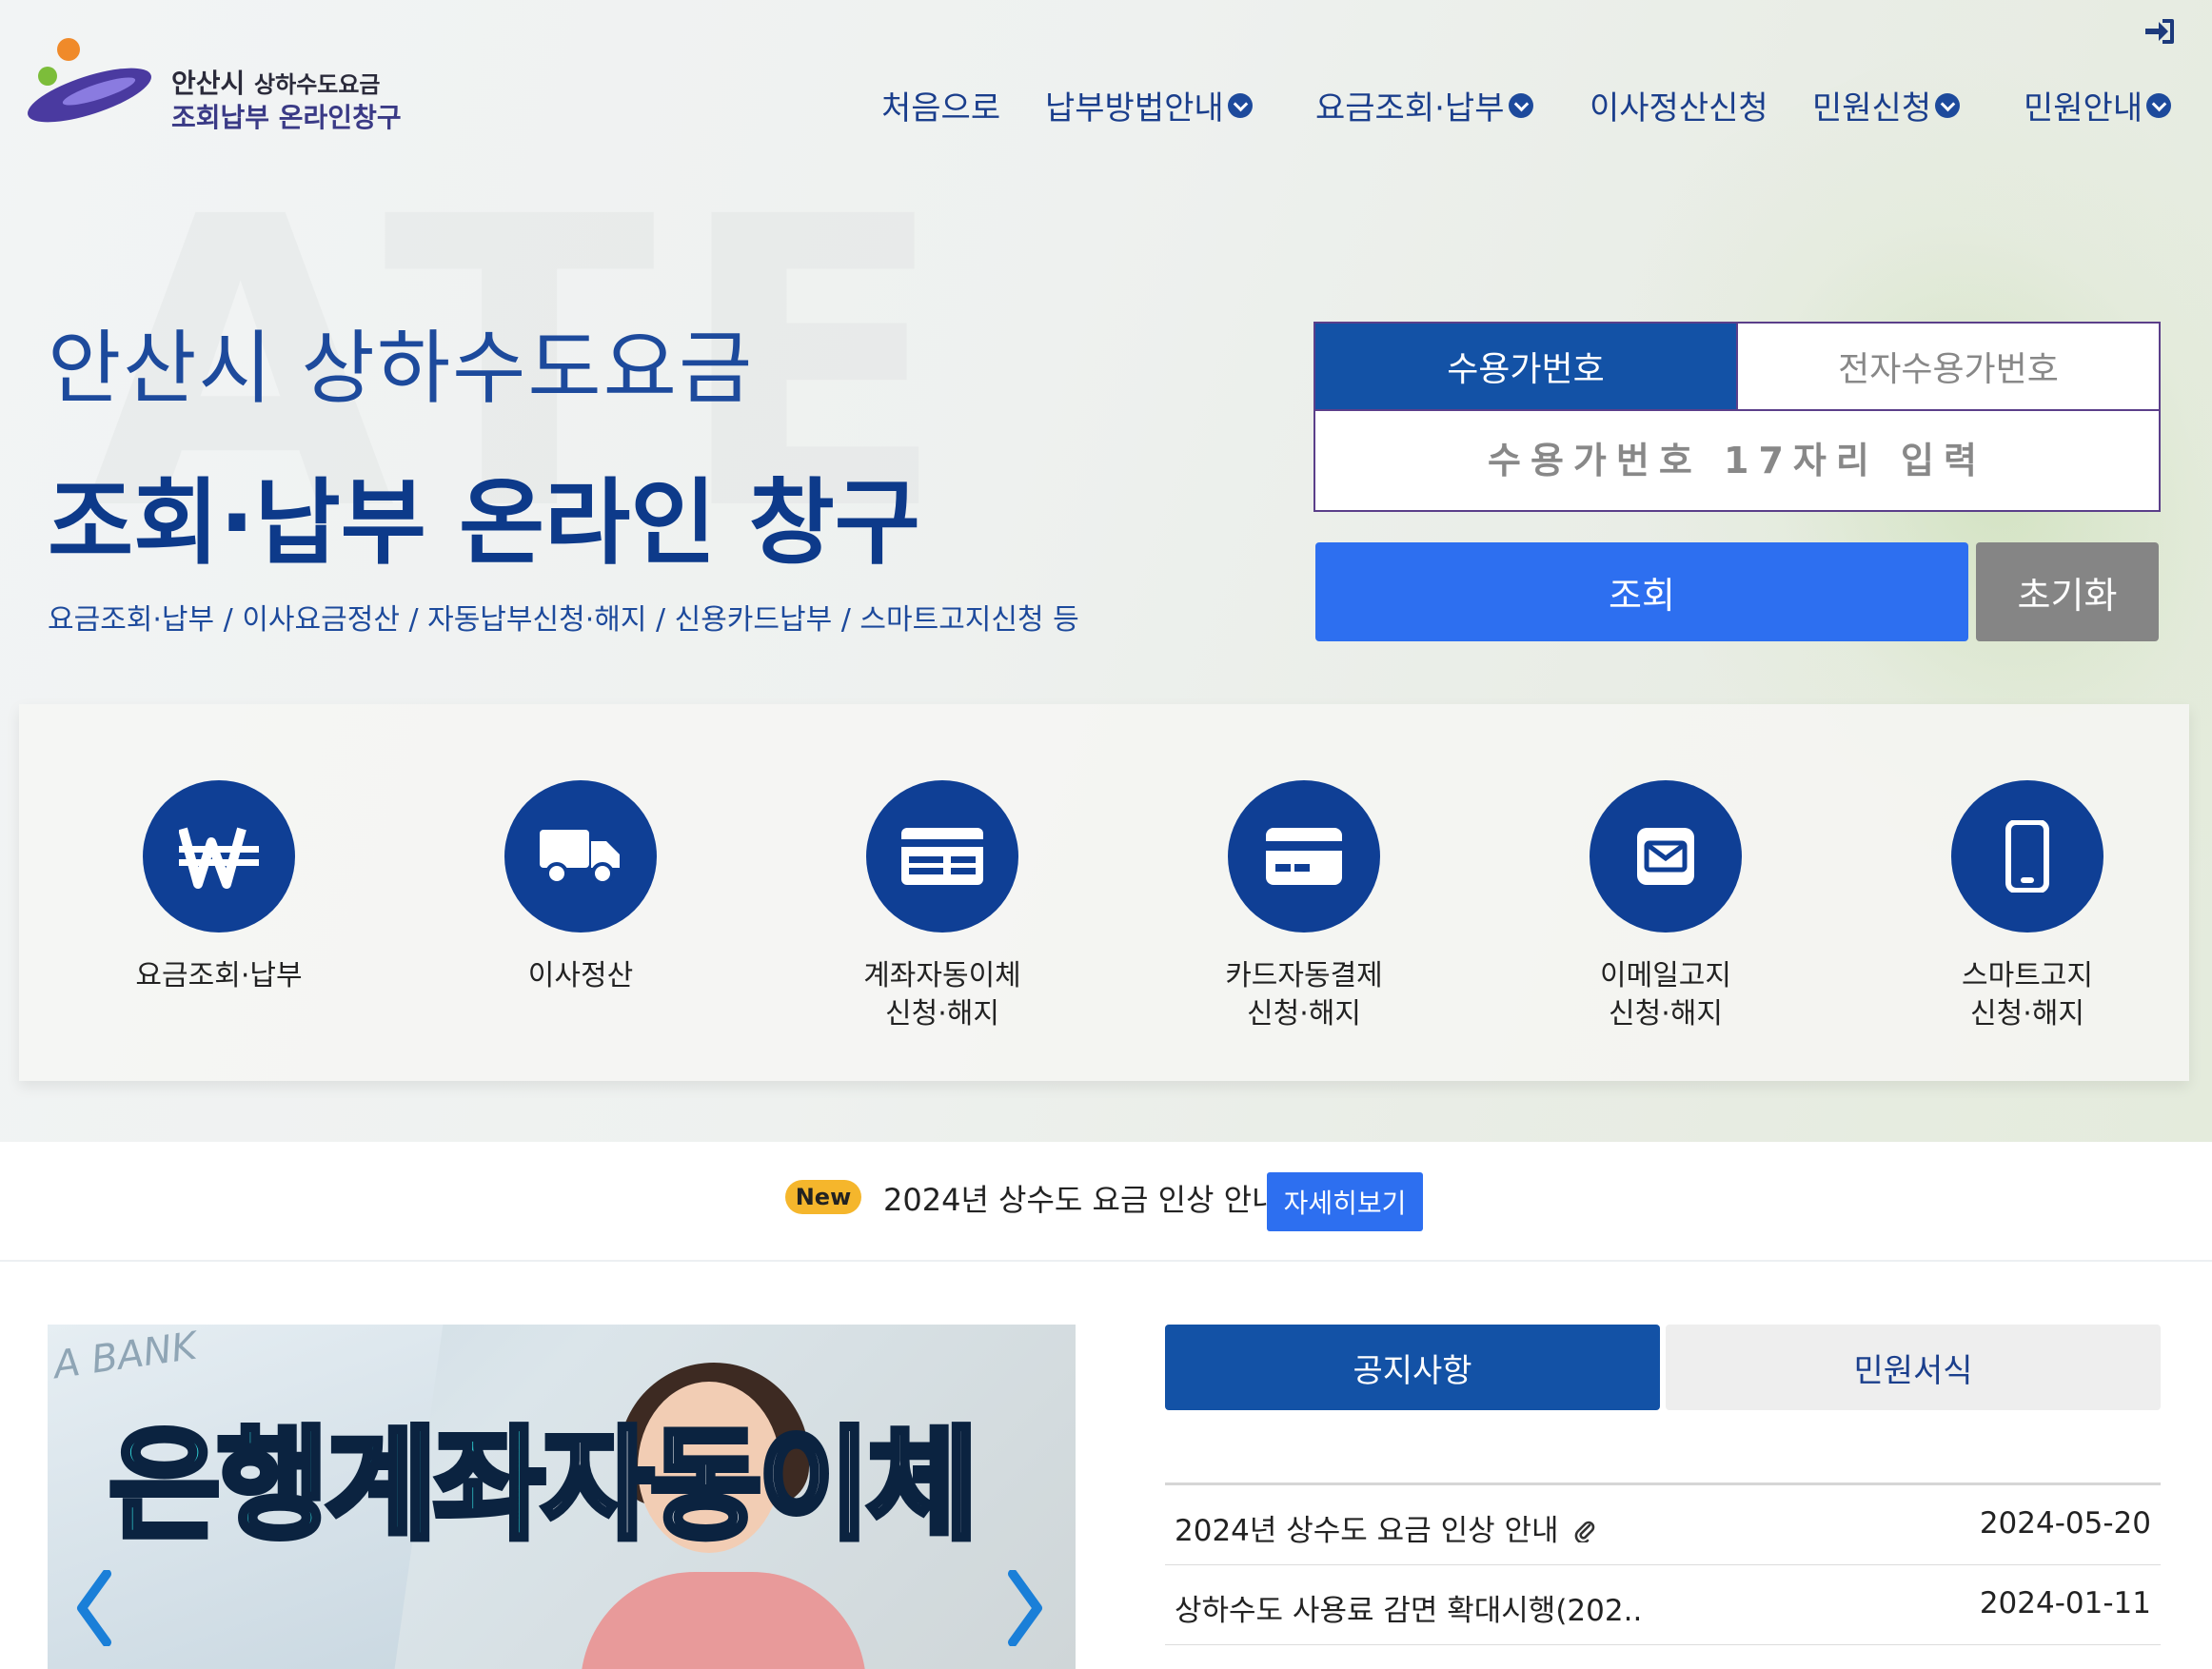  I want to click on logo-city: 안산시, so click(208, 83).